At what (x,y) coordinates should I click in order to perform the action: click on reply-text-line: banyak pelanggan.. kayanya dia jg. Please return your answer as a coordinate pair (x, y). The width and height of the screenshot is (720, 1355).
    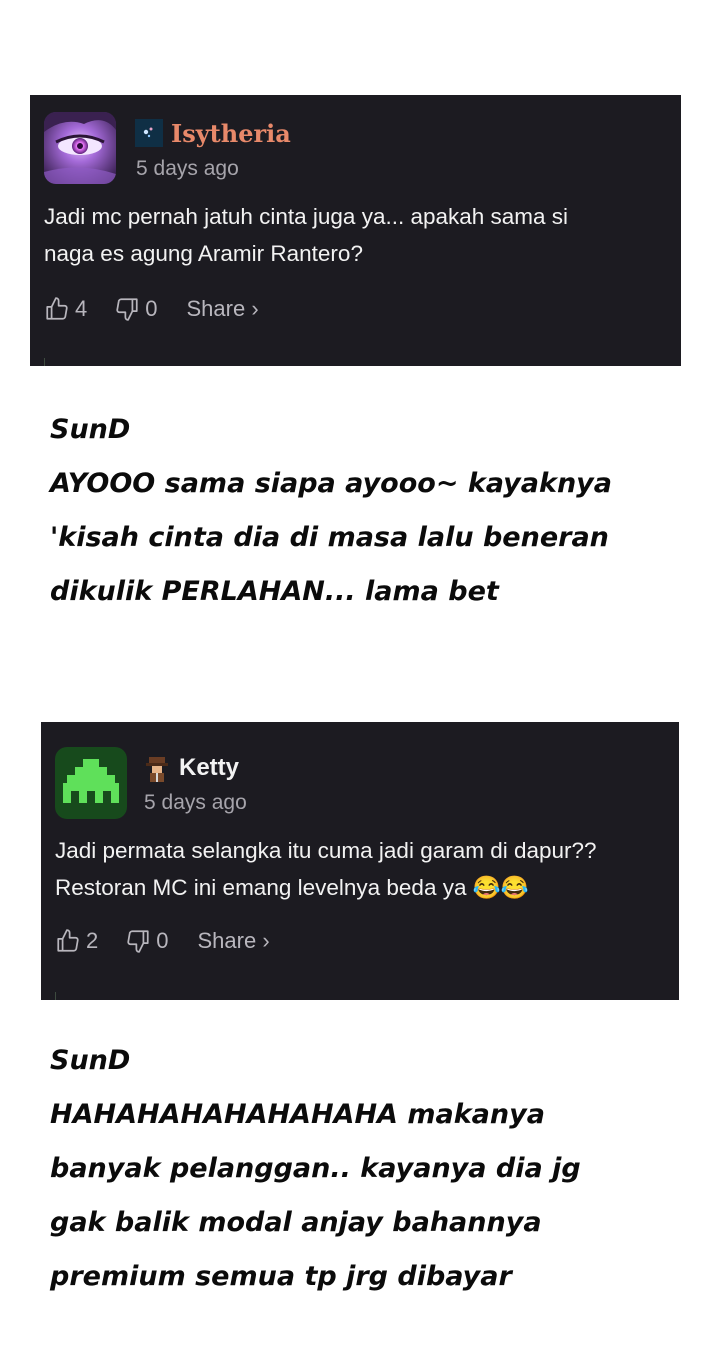
    Looking at the image, I should click on (315, 1168).